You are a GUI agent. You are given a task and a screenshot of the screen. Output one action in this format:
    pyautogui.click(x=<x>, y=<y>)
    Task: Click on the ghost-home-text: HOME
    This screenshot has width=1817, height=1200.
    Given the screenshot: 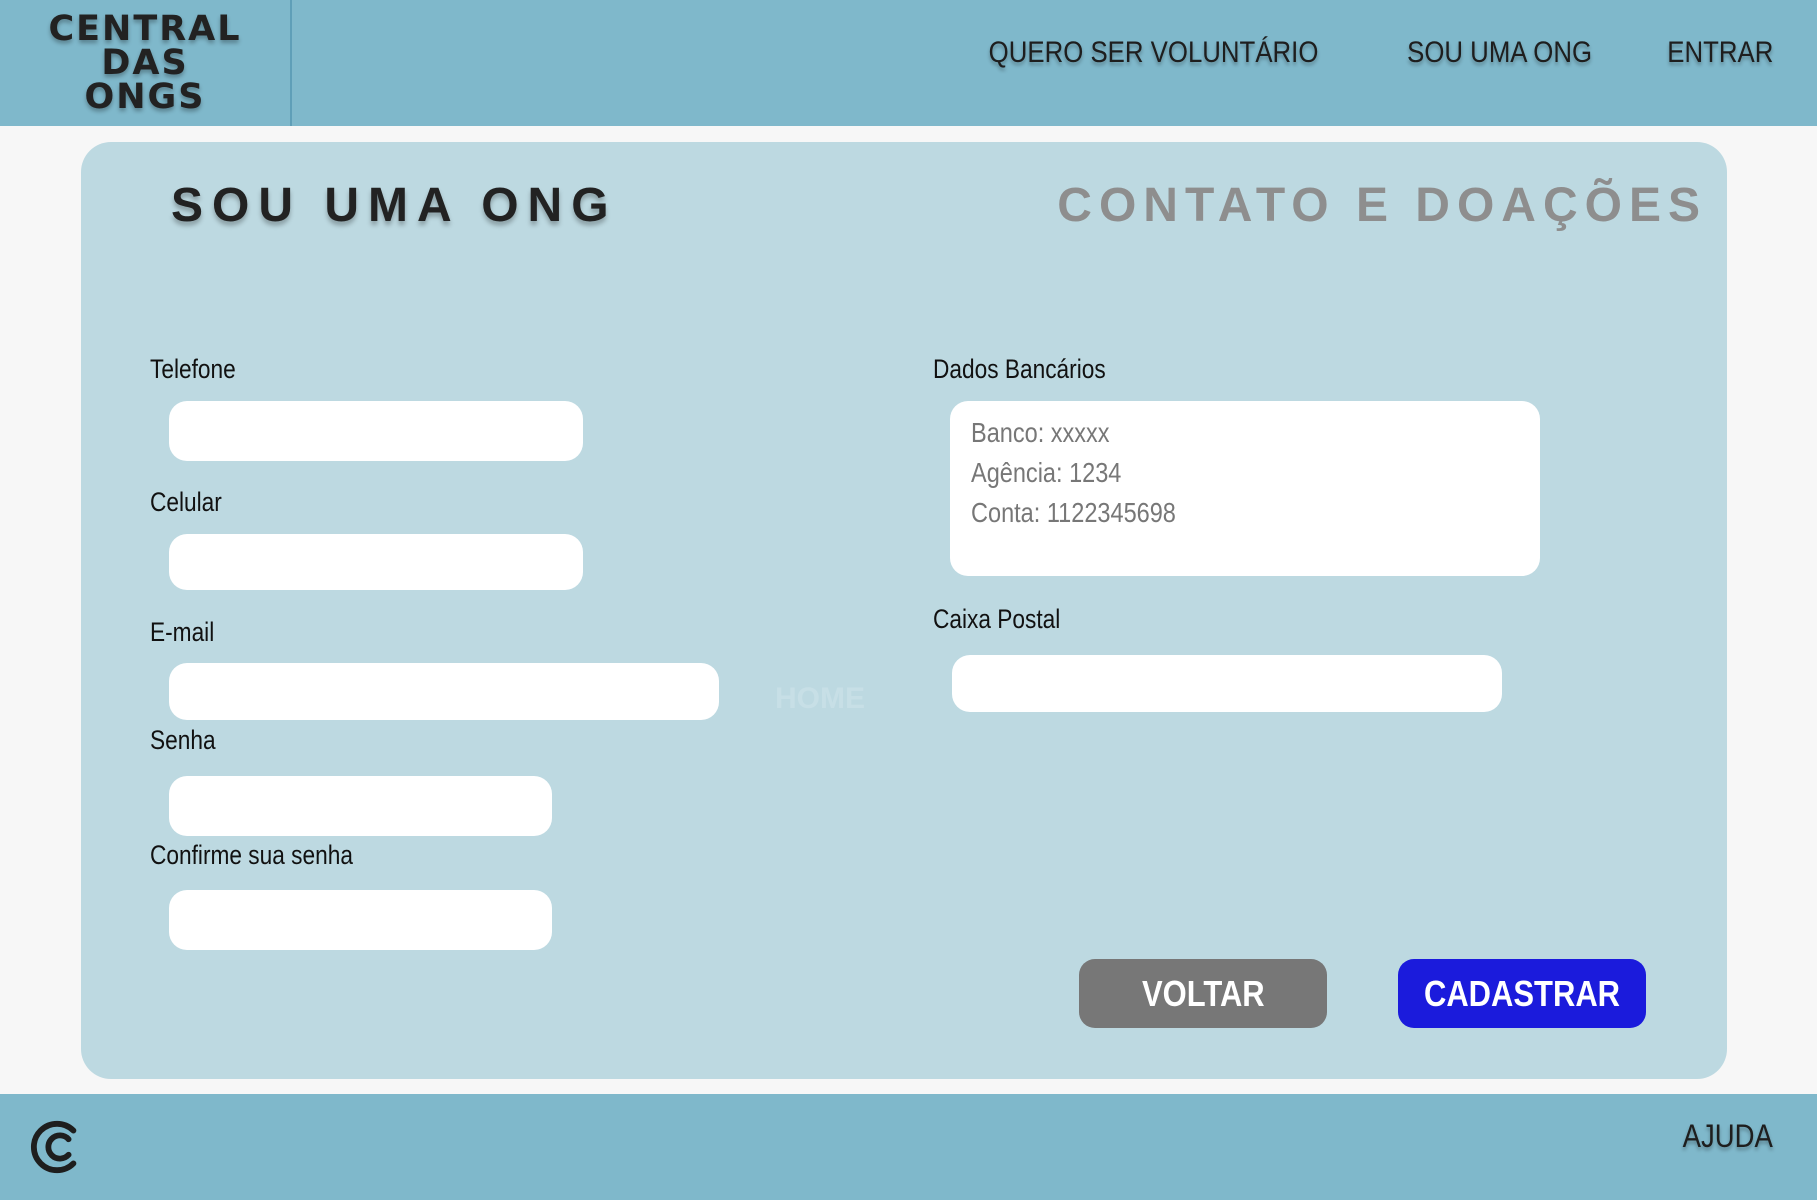 What is the action you would take?
    pyautogui.click(x=820, y=698)
    